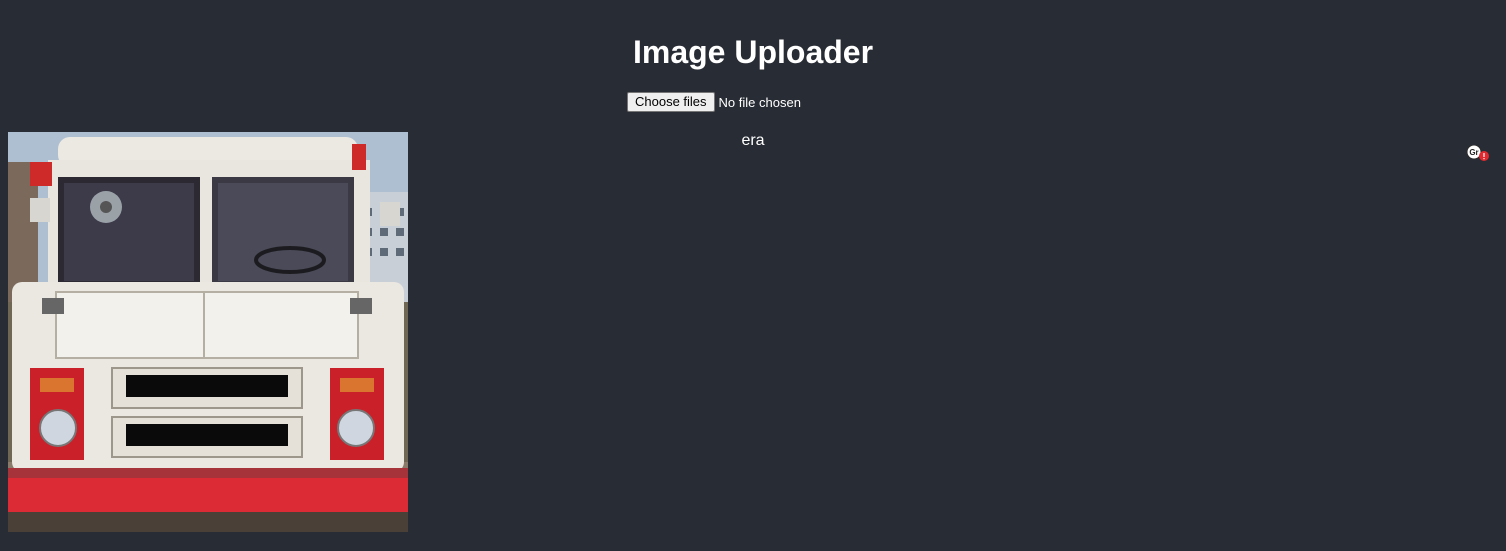 Image resolution: width=1506 pixels, height=551 pixels. What do you see at coordinates (753, 52) in the screenshot?
I see `page-title: Image Uploader` at bounding box center [753, 52].